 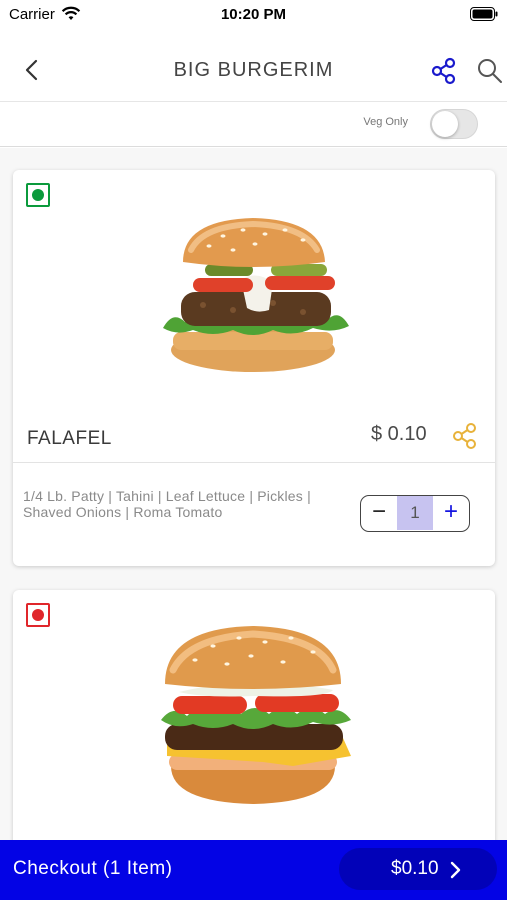 I want to click on nav-bar: BIG BURGERIM, so click(x=253, y=70).